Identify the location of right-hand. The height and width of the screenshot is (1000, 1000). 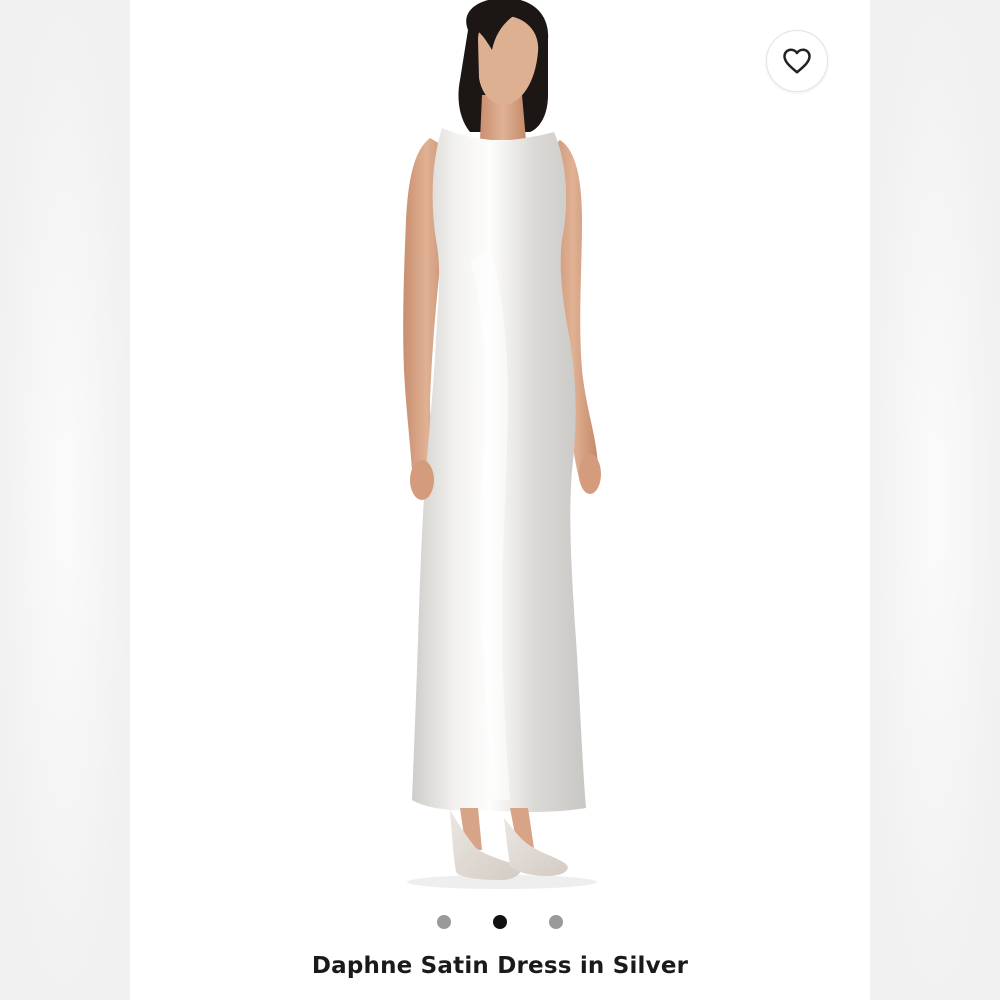
(590, 474).